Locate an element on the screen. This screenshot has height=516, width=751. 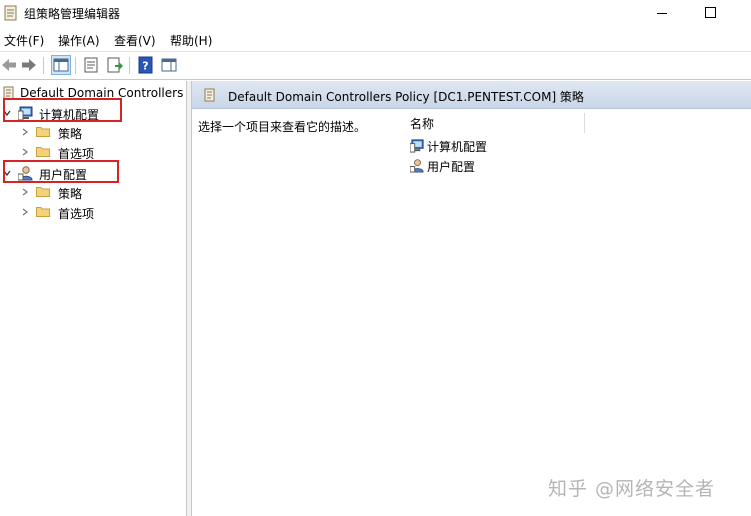
maximize-button is located at coordinates (710, 13).